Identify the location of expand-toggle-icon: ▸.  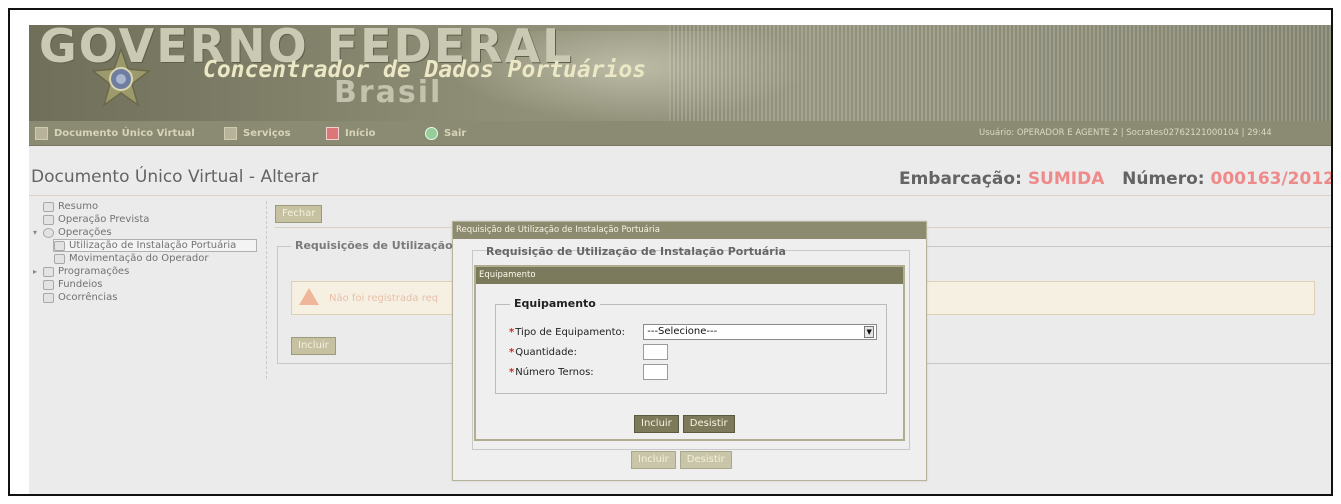
(38, 271).